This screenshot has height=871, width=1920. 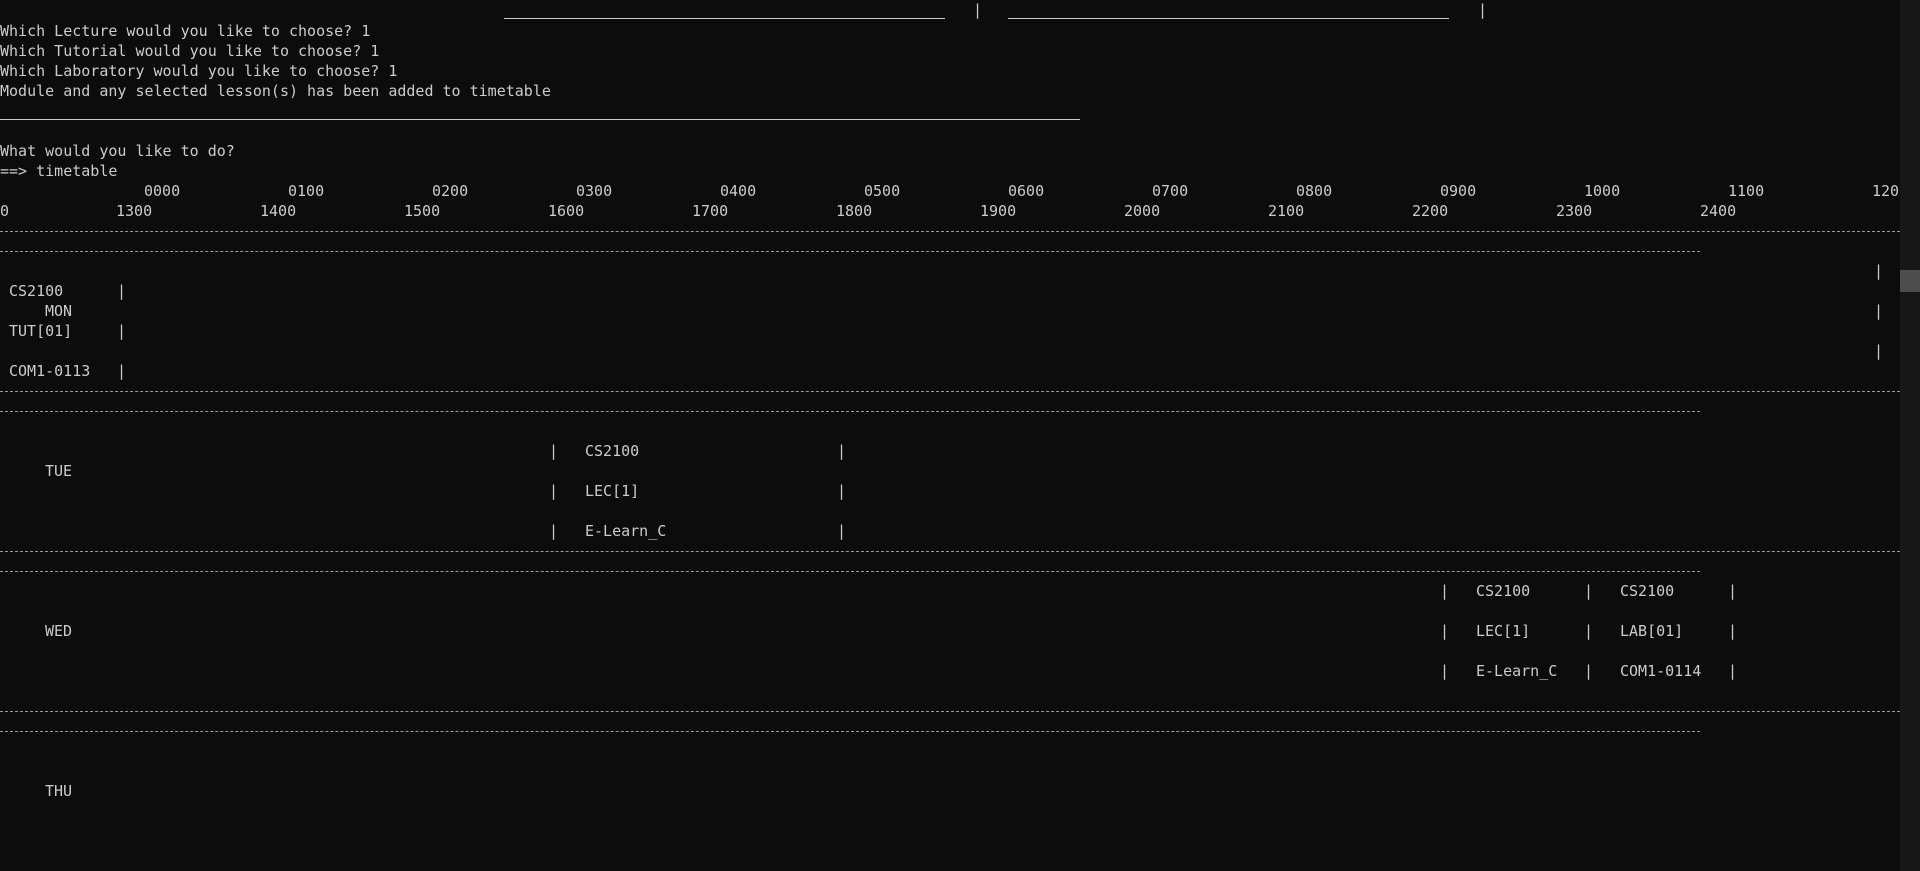 I want to click on time-0400: 0400, so click(x=738, y=191).